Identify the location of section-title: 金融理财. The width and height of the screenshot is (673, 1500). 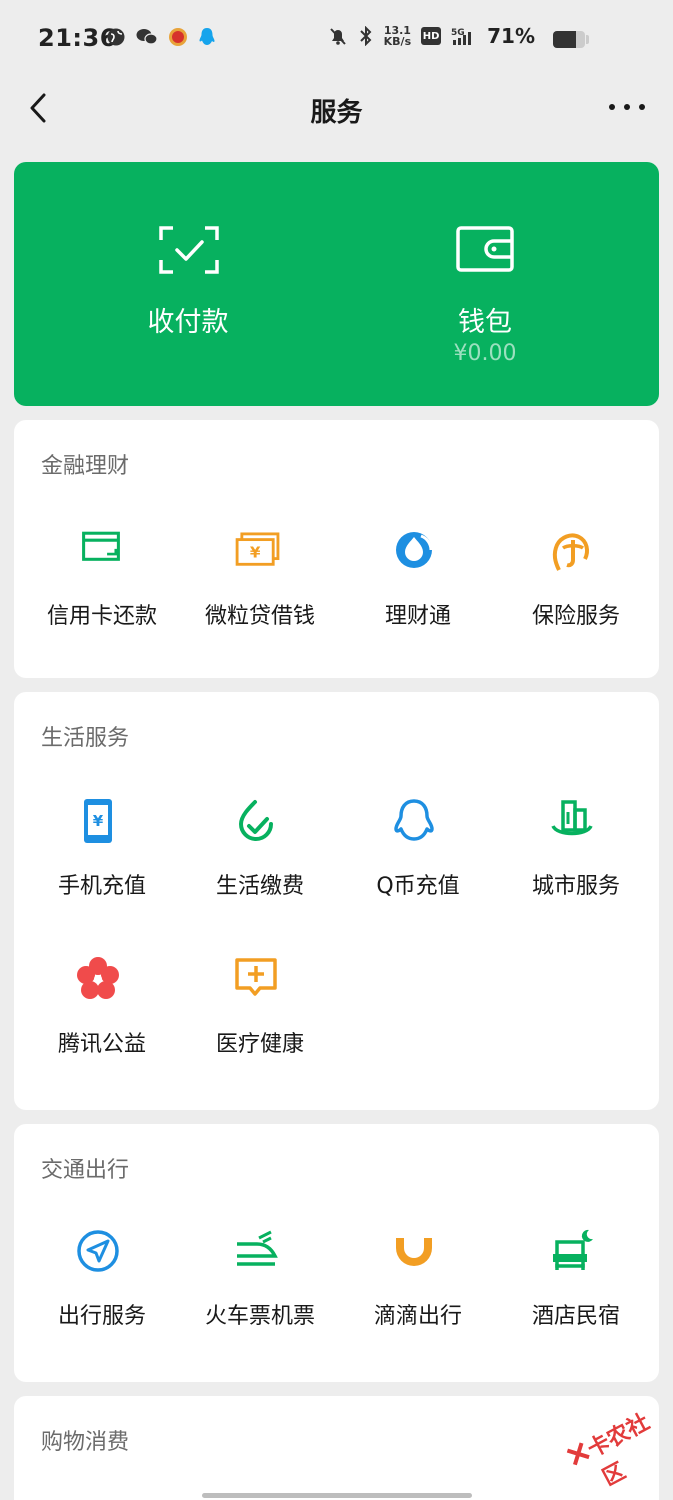
(85, 466).